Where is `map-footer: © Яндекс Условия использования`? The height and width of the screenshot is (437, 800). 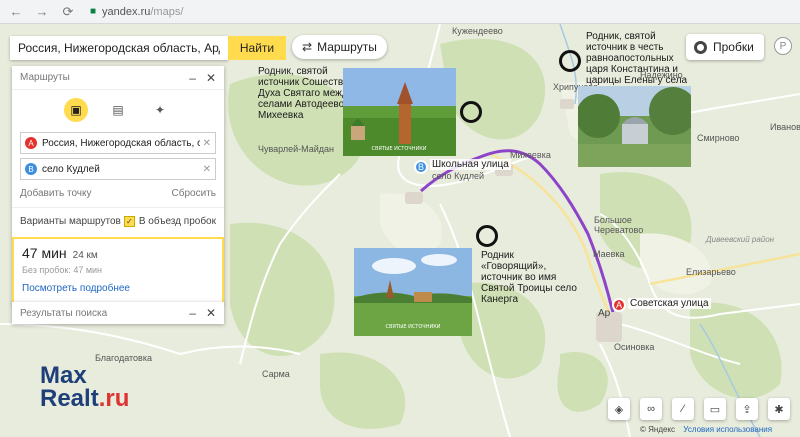 map-footer: © Яндекс Условия использования is located at coordinates (706, 429).